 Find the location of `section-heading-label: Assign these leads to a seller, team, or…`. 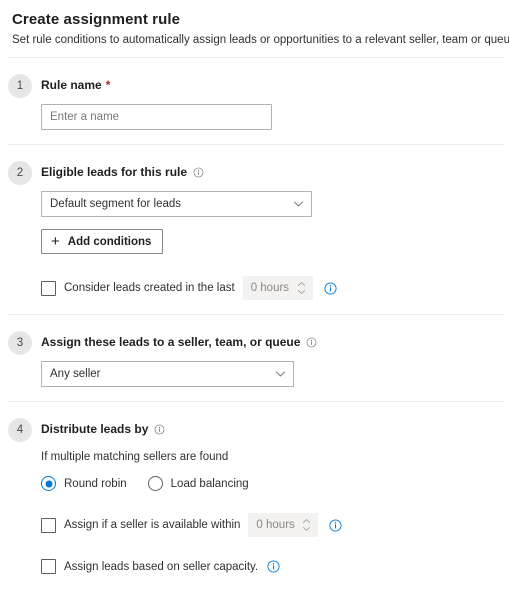

section-heading-label: Assign these leads to a seller, team, or… is located at coordinates (171, 342).